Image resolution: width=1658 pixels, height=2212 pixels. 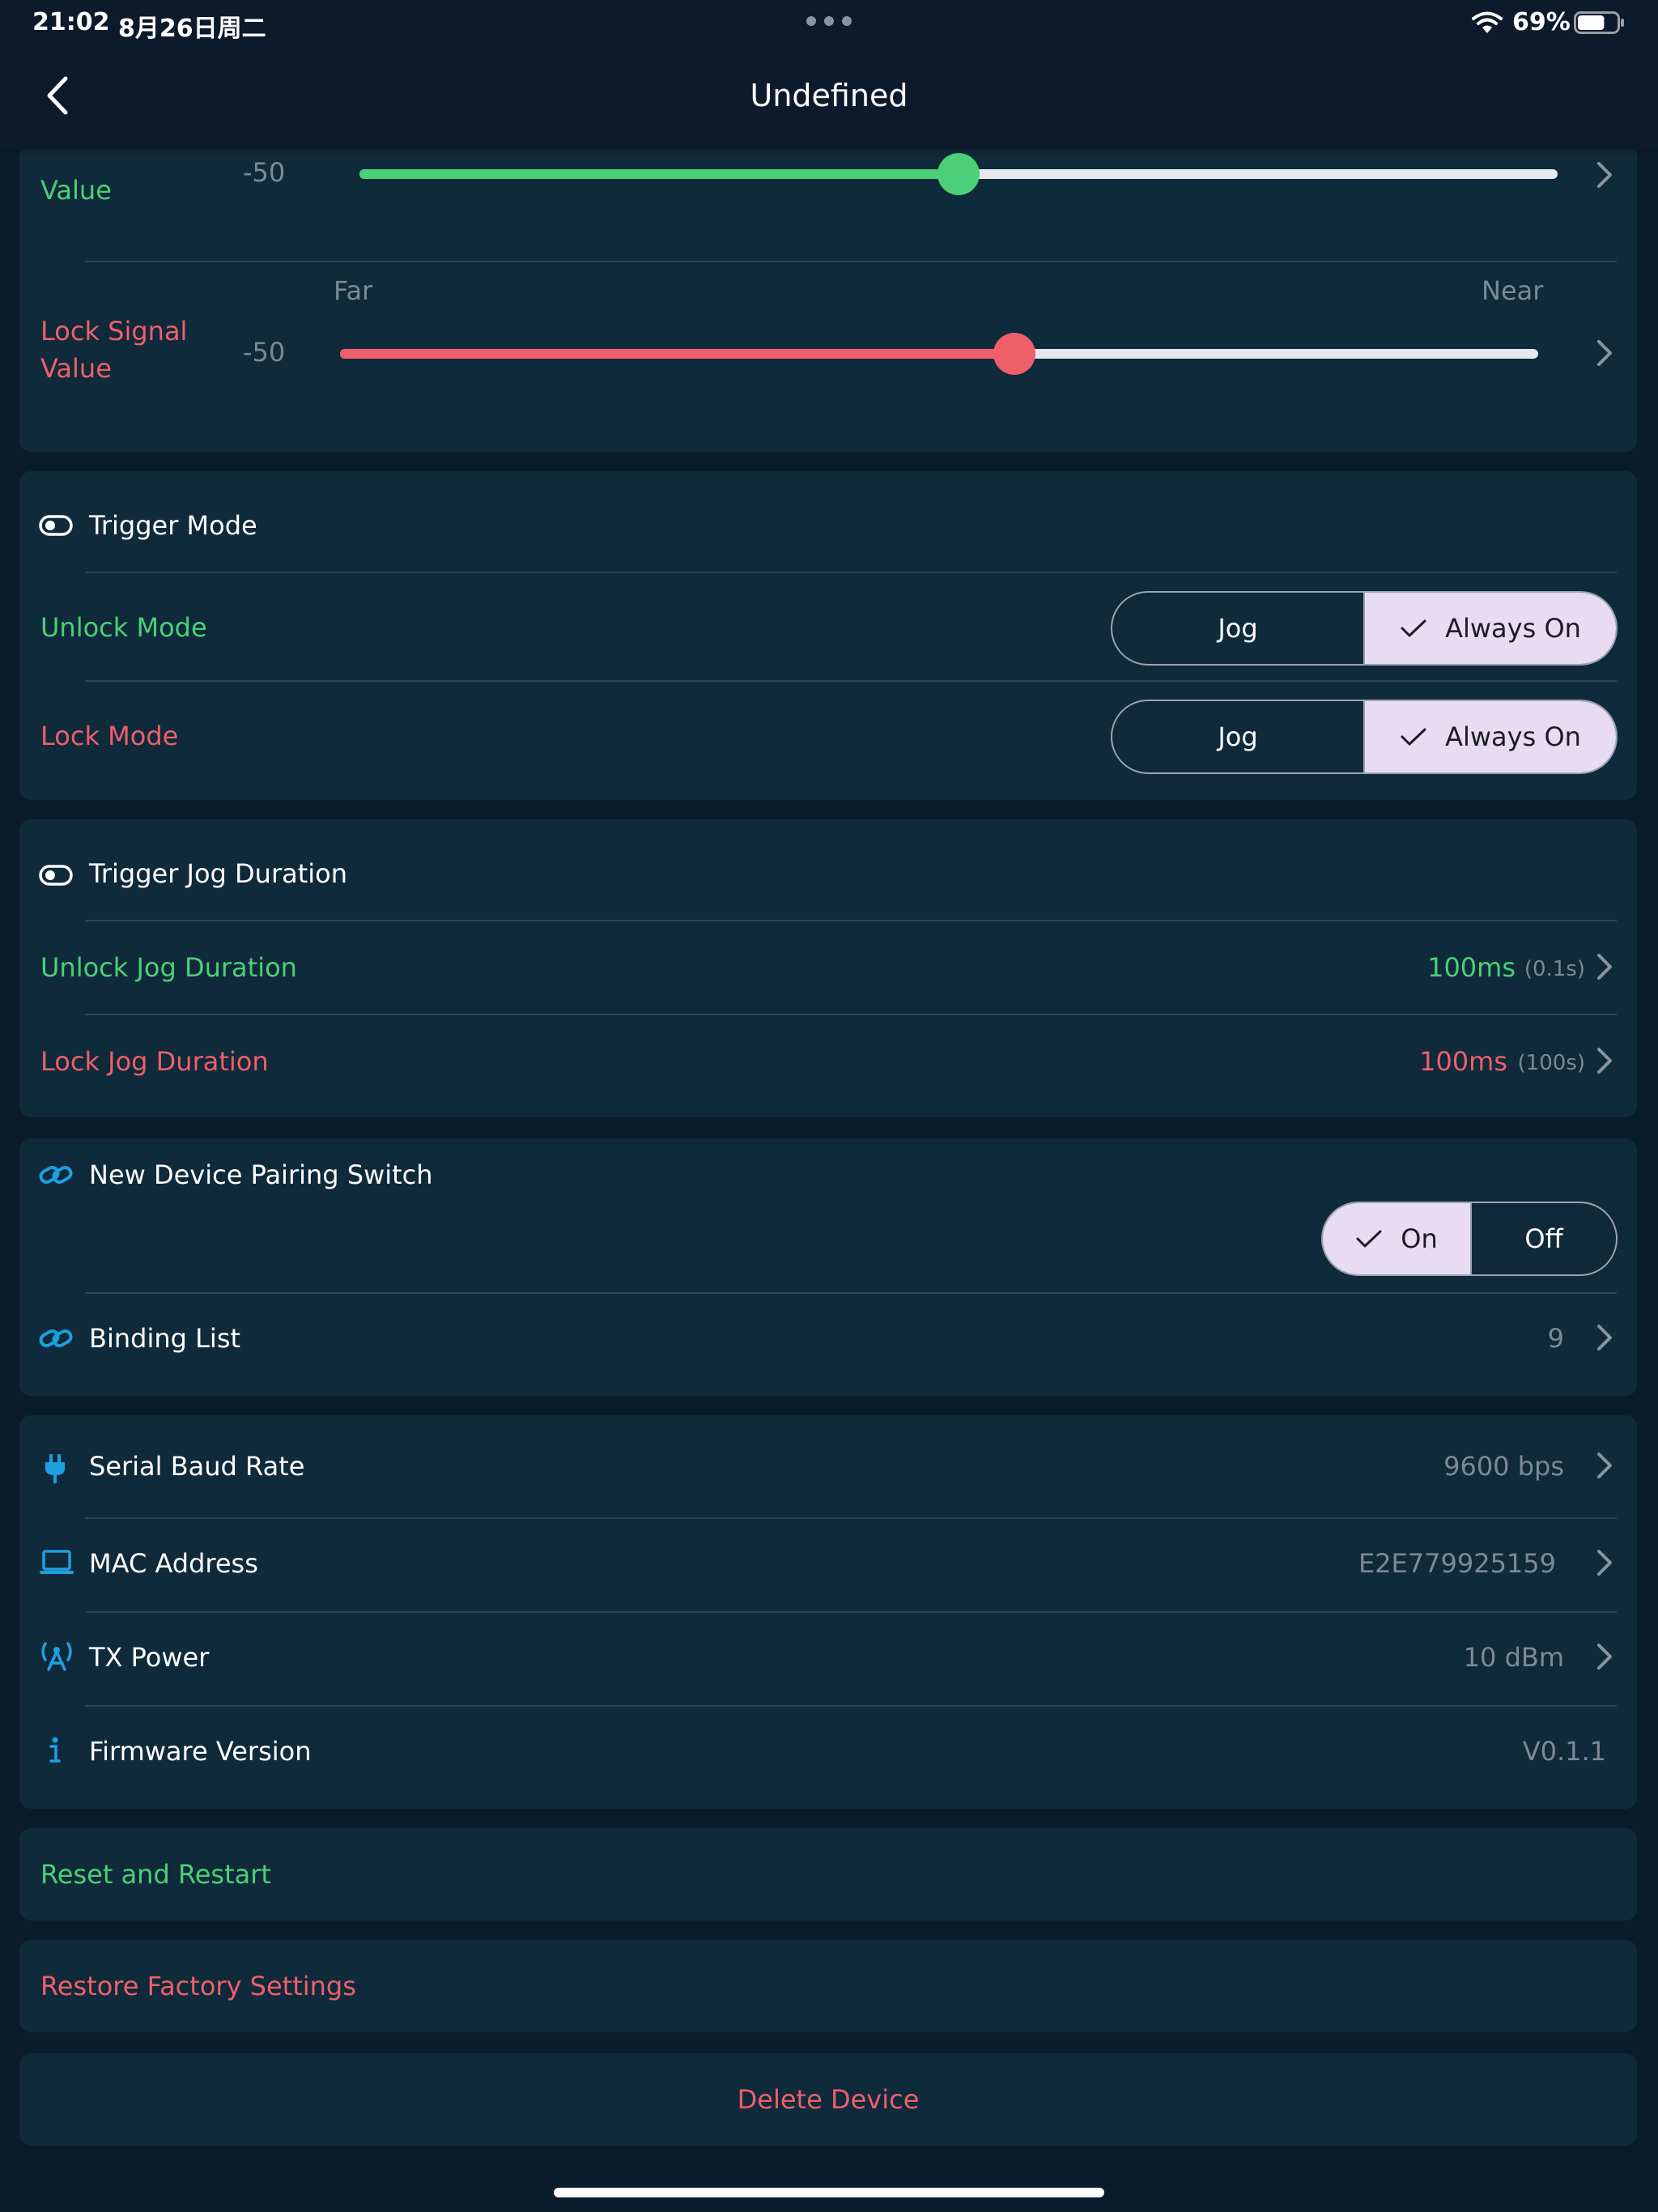 What do you see at coordinates (1541, 22) in the screenshot?
I see `battery-percent: 69%` at bounding box center [1541, 22].